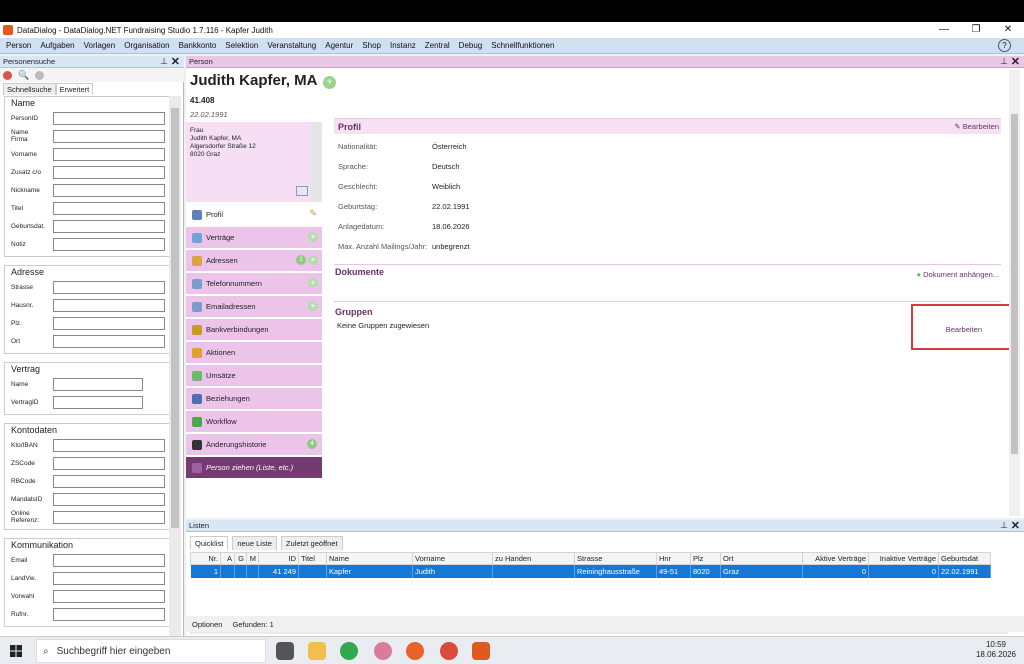  Describe the element at coordinates (241, 45) in the screenshot. I see `menu-item-selektion: Selektion` at that location.